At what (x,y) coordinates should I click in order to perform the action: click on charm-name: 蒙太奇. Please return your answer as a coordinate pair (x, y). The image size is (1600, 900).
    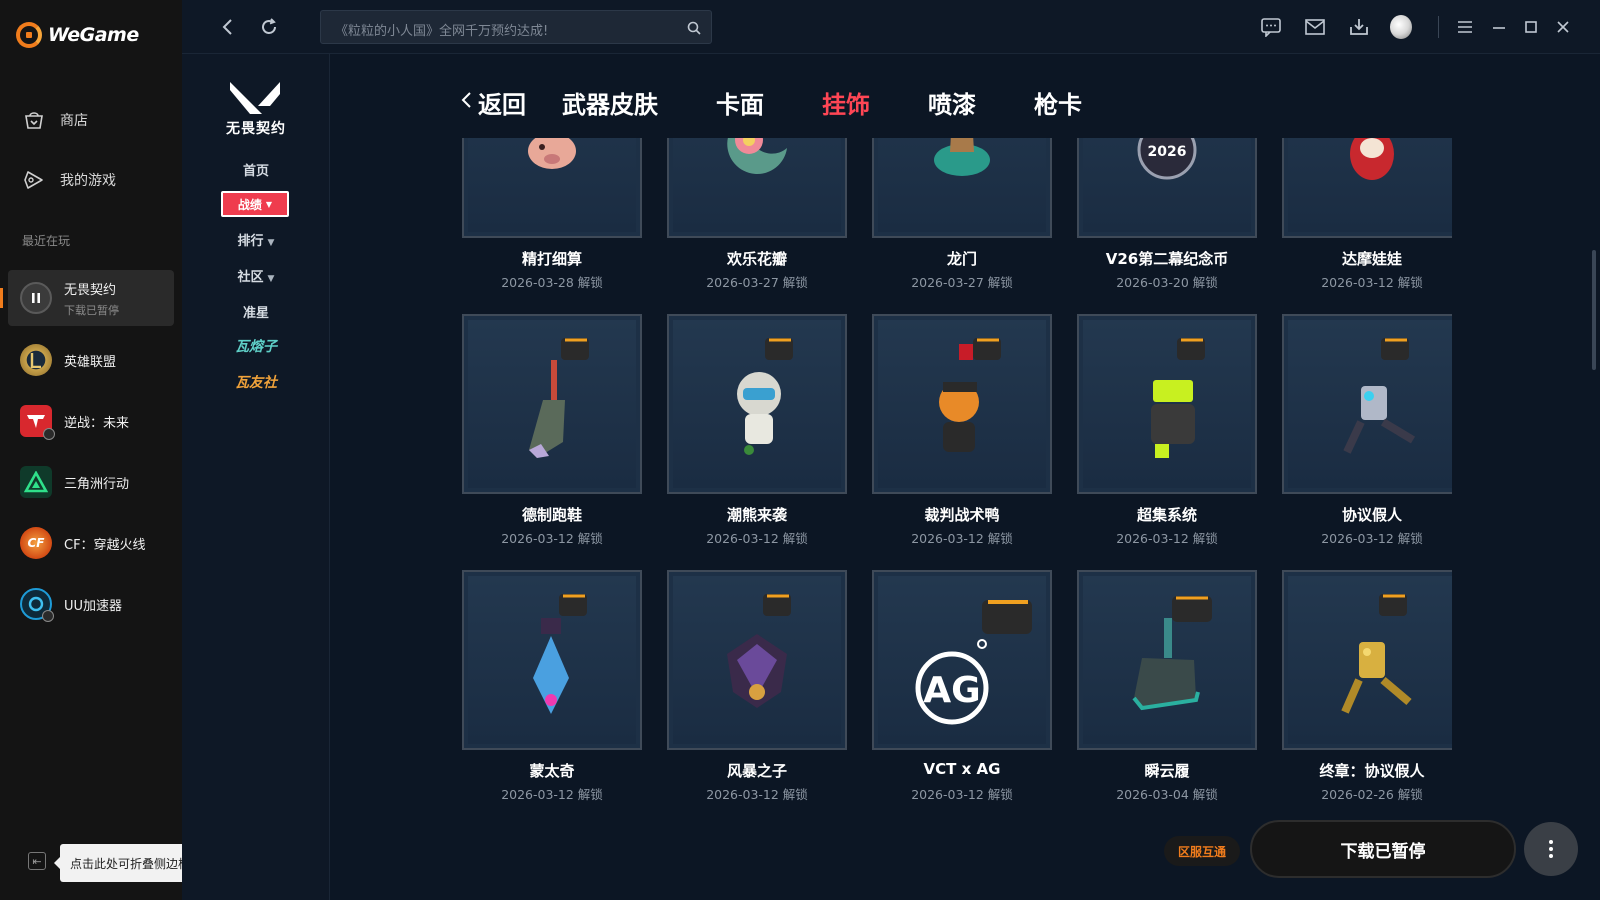
    Looking at the image, I should click on (552, 771).